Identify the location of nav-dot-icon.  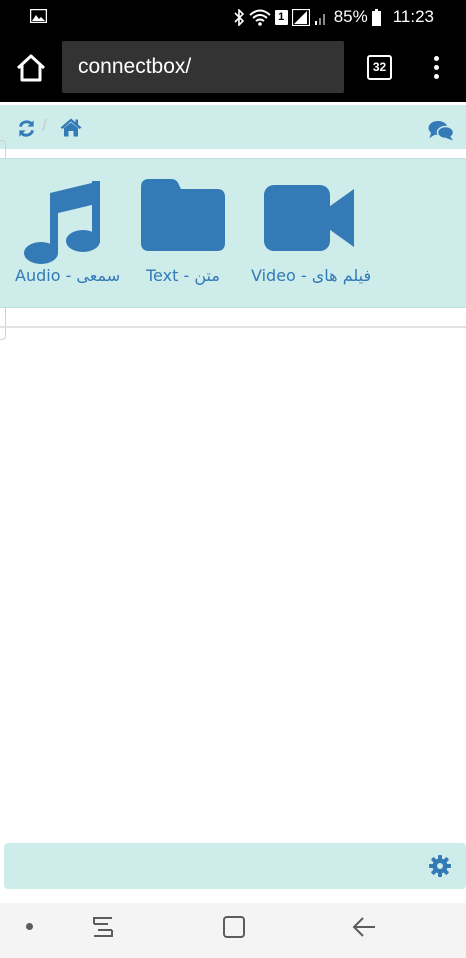
(29, 926).